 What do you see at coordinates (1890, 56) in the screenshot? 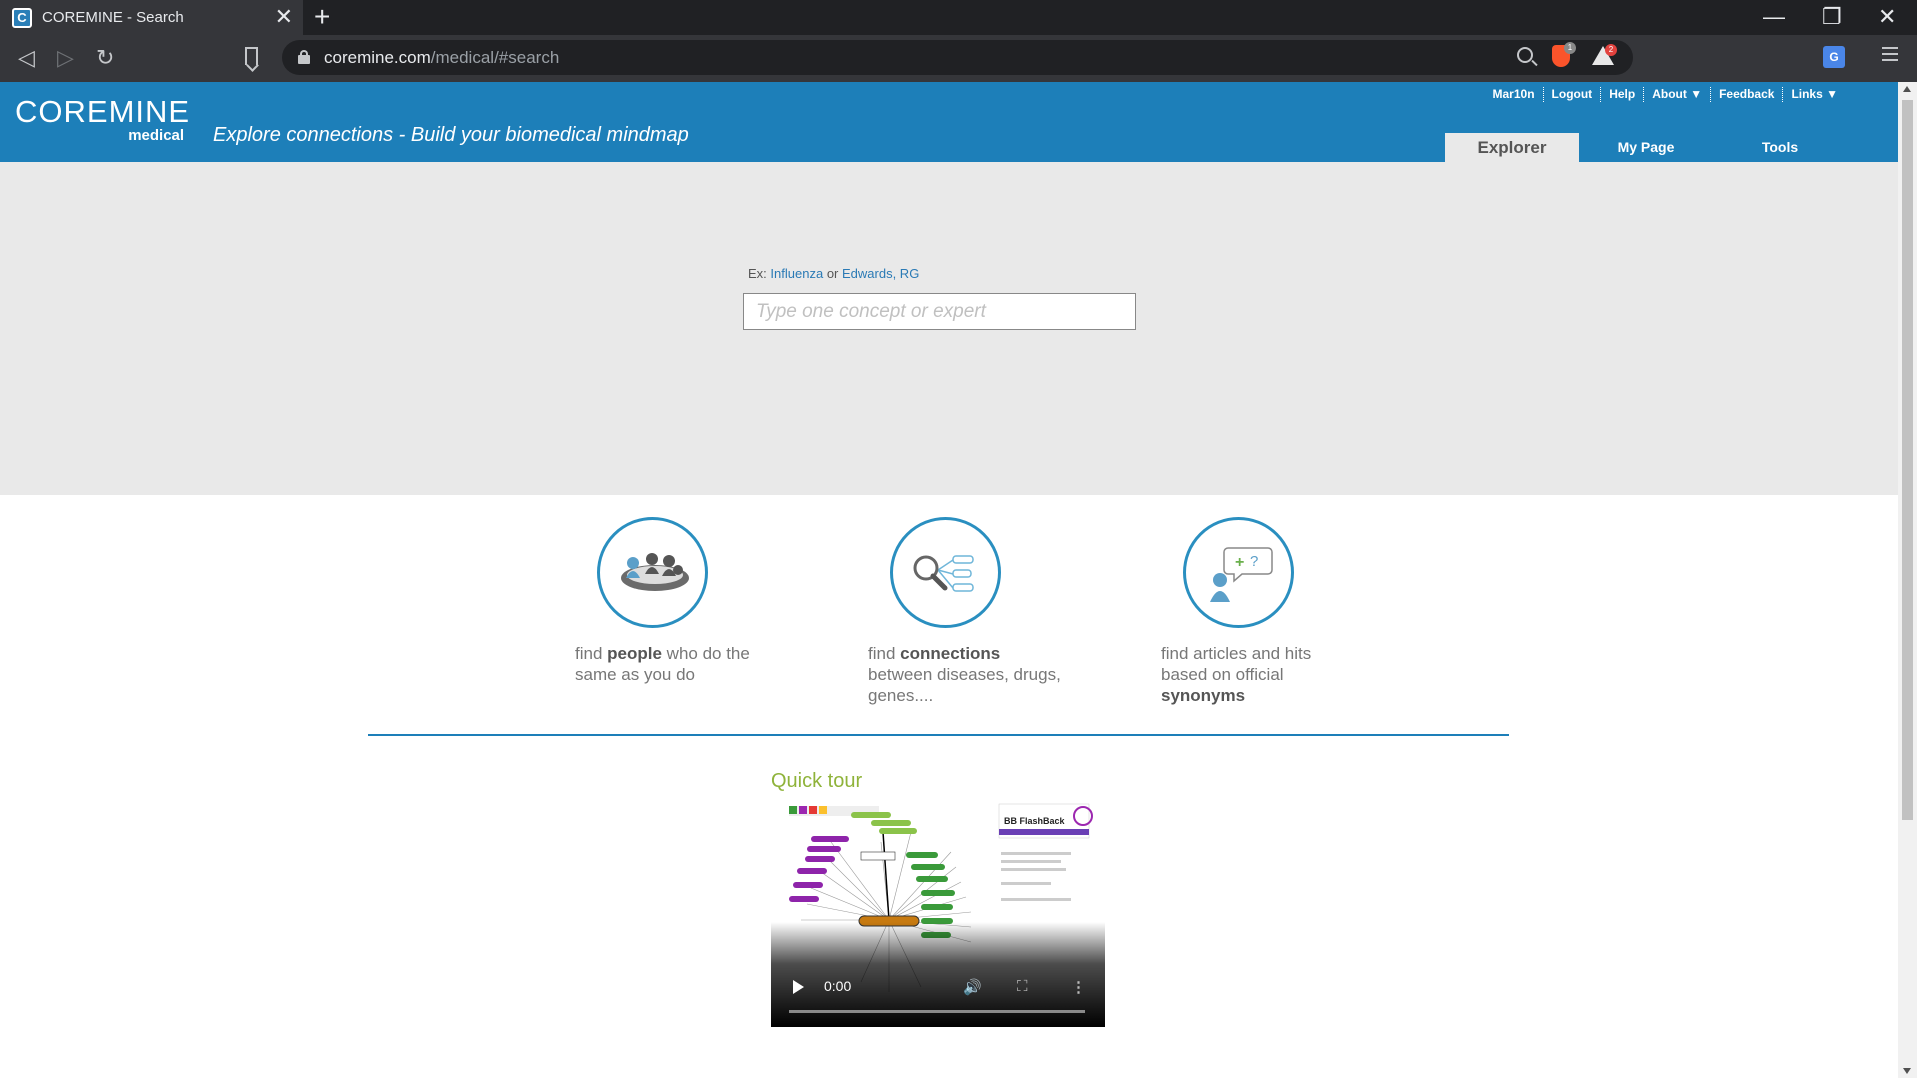
I see `browser-menu-icon` at bounding box center [1890, 56].